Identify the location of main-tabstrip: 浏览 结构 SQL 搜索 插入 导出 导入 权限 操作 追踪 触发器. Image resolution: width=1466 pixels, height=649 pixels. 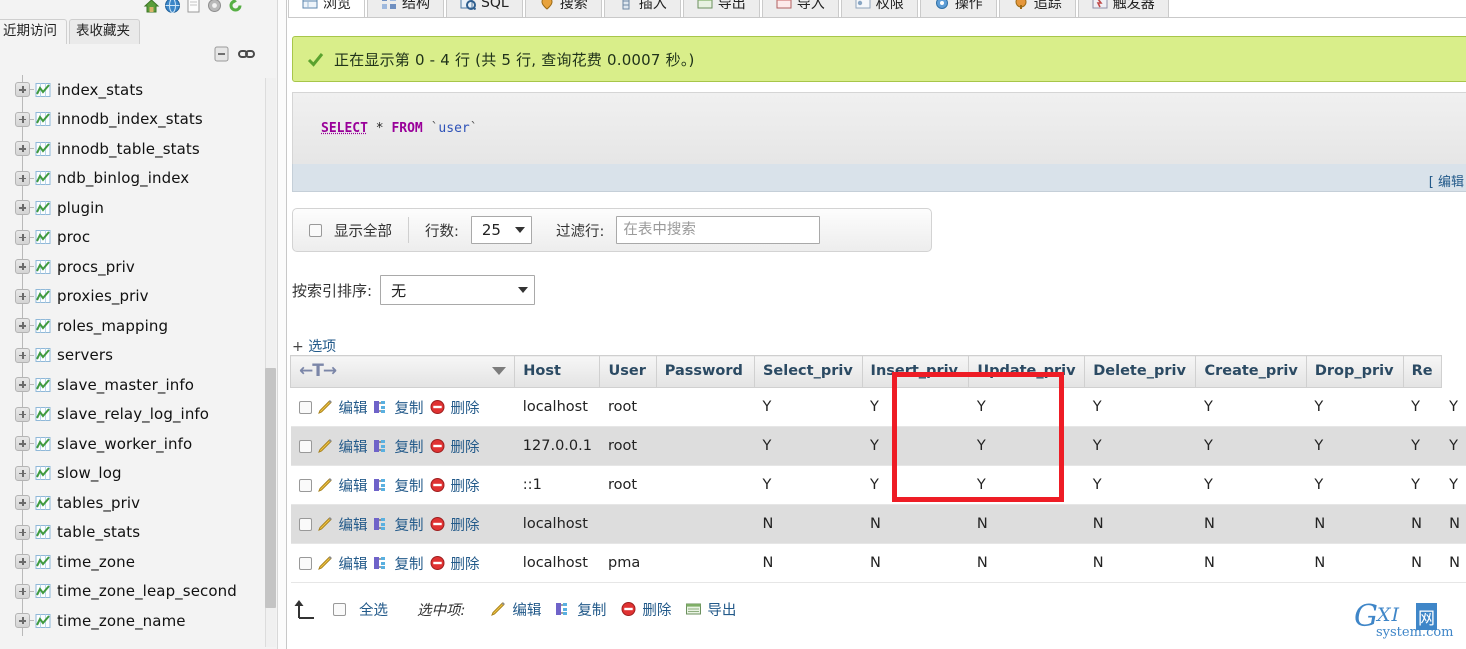
(877, 9).